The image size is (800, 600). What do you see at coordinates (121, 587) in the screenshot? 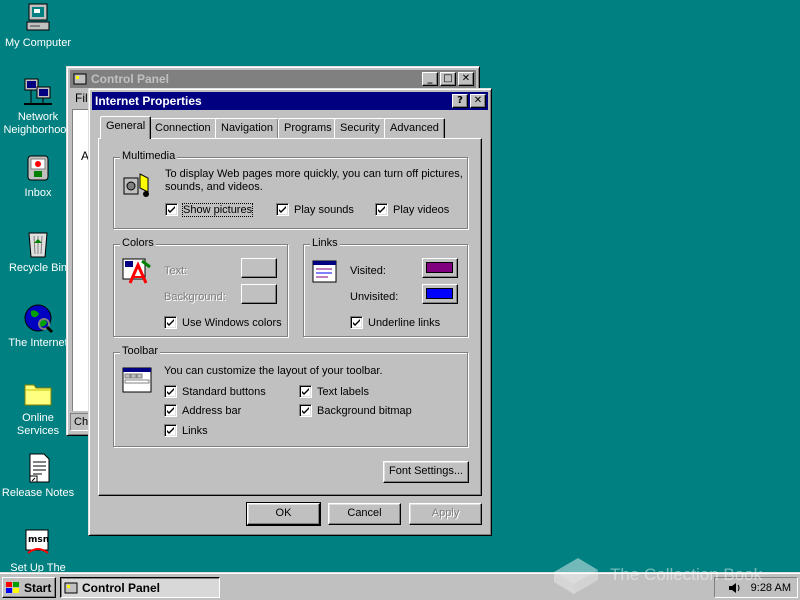
I see `taskbar-item-label: Control Panel` at bounding box center [121, 587].